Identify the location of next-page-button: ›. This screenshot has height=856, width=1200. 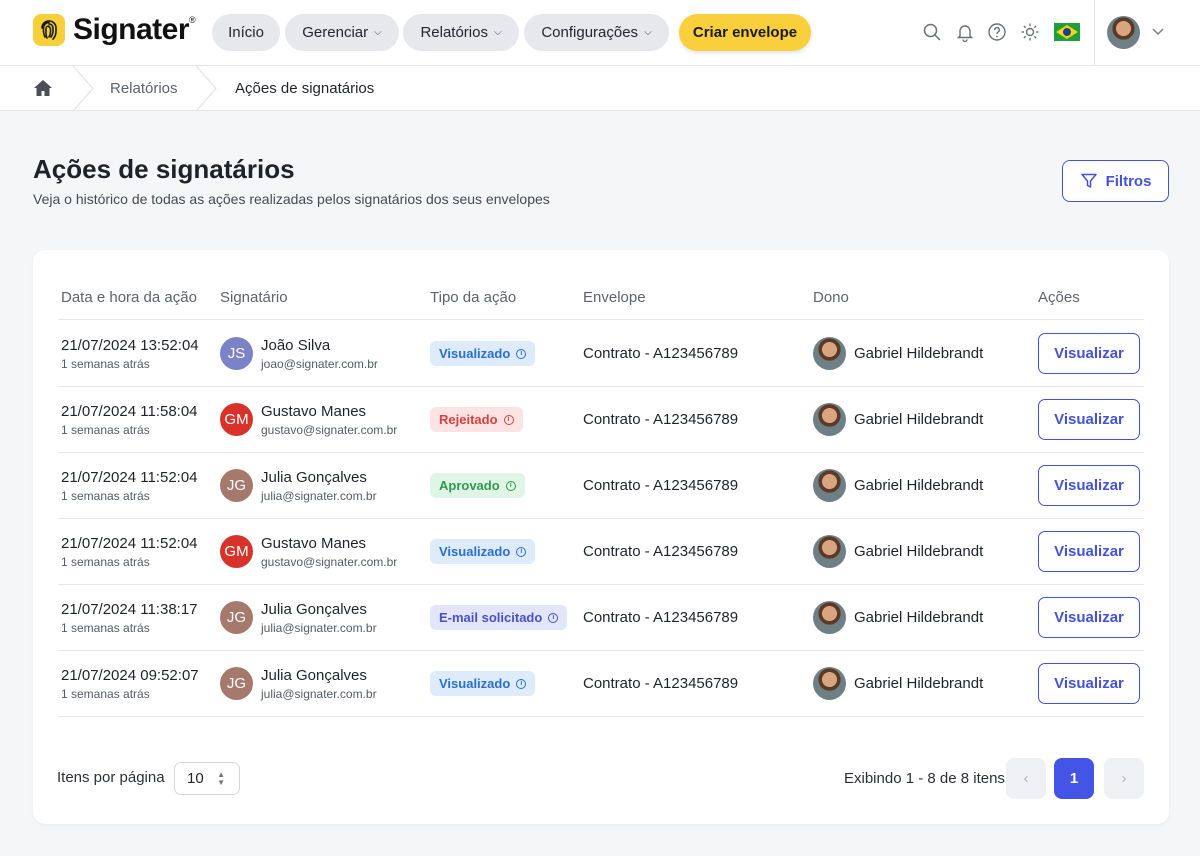
(1124, 778).